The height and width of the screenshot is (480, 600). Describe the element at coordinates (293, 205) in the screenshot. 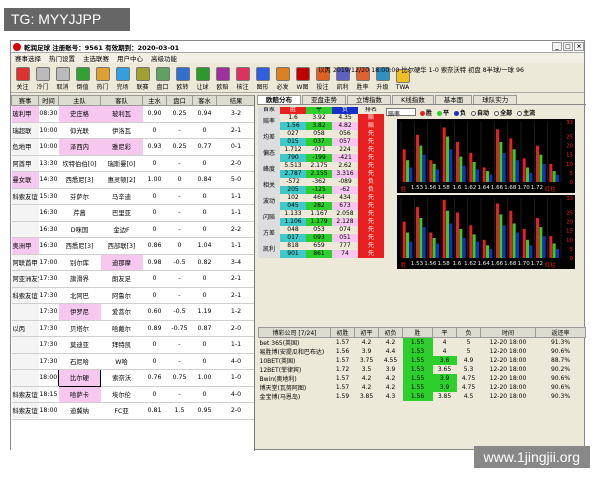

I see `stats-cell: 045` at that location.